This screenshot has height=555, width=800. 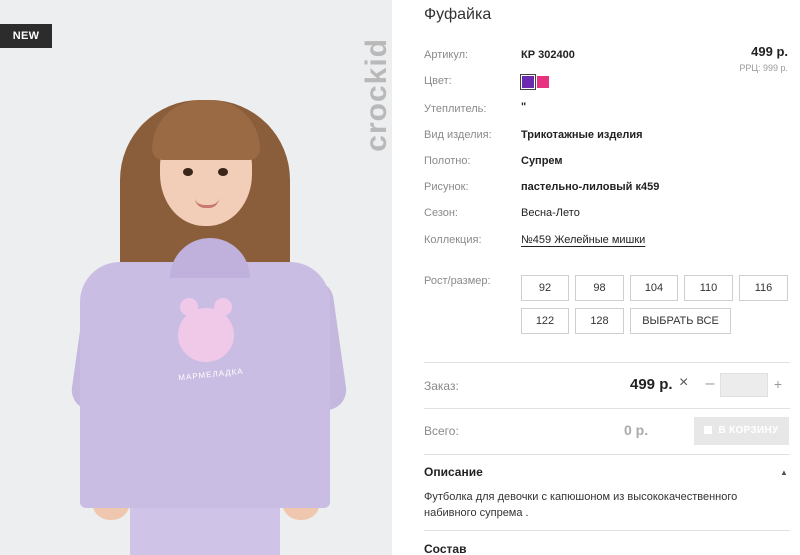 What do you see at coordinates (447, 161) in the screenshot?
I see `attr-label-fabric: Полотно:` at bounding box center [447, 161].